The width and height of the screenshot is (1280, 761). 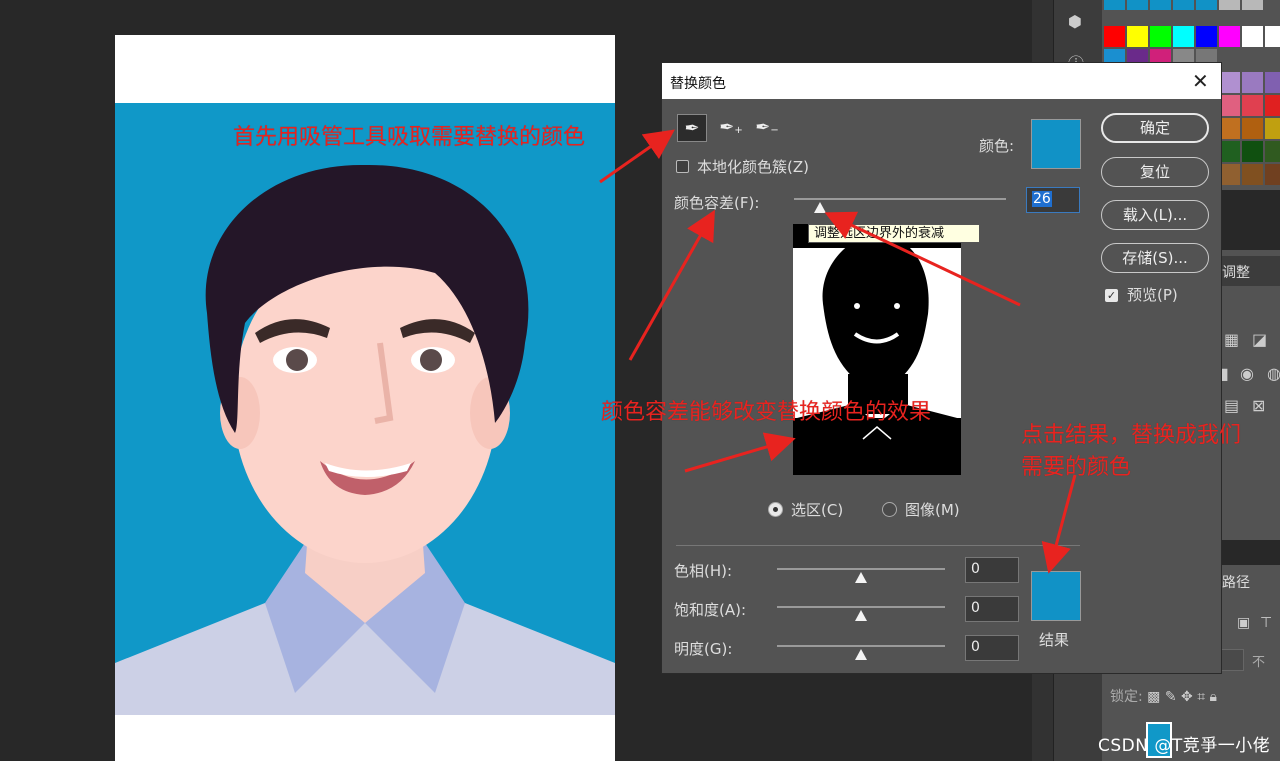 What do you see at coordinates (975, 647) in the screenshot?
I see `lightness-value: 0` at bounding box center [975, 647].